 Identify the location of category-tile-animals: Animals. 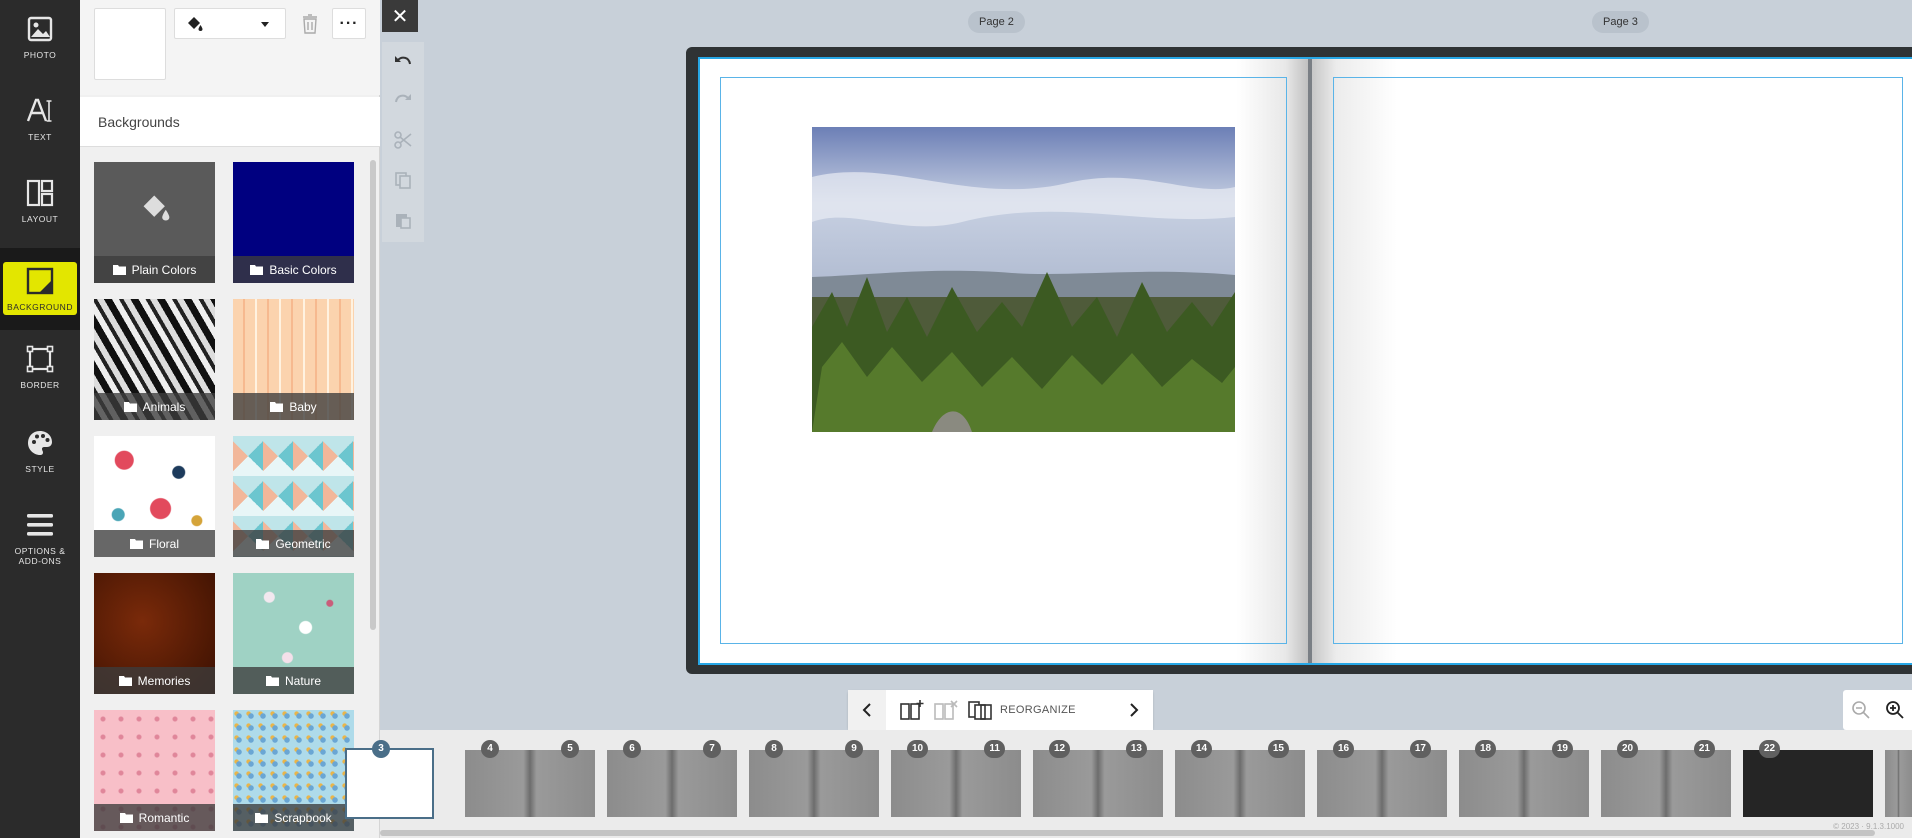
(154, 359).